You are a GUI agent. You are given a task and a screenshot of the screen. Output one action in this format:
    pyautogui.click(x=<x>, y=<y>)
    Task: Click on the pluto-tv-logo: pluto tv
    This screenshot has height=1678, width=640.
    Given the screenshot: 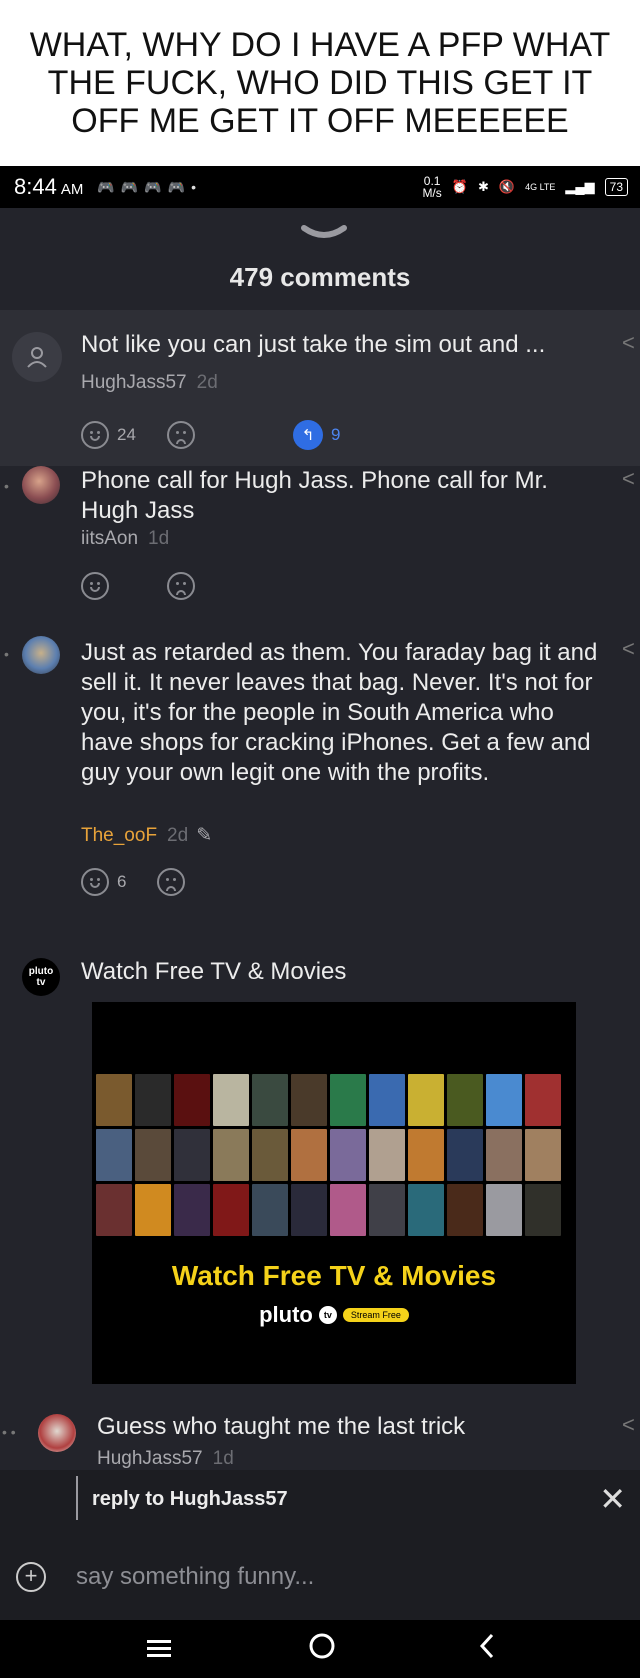 What is the action you would take?
    pyautogui.click(x=41, y=977)
    